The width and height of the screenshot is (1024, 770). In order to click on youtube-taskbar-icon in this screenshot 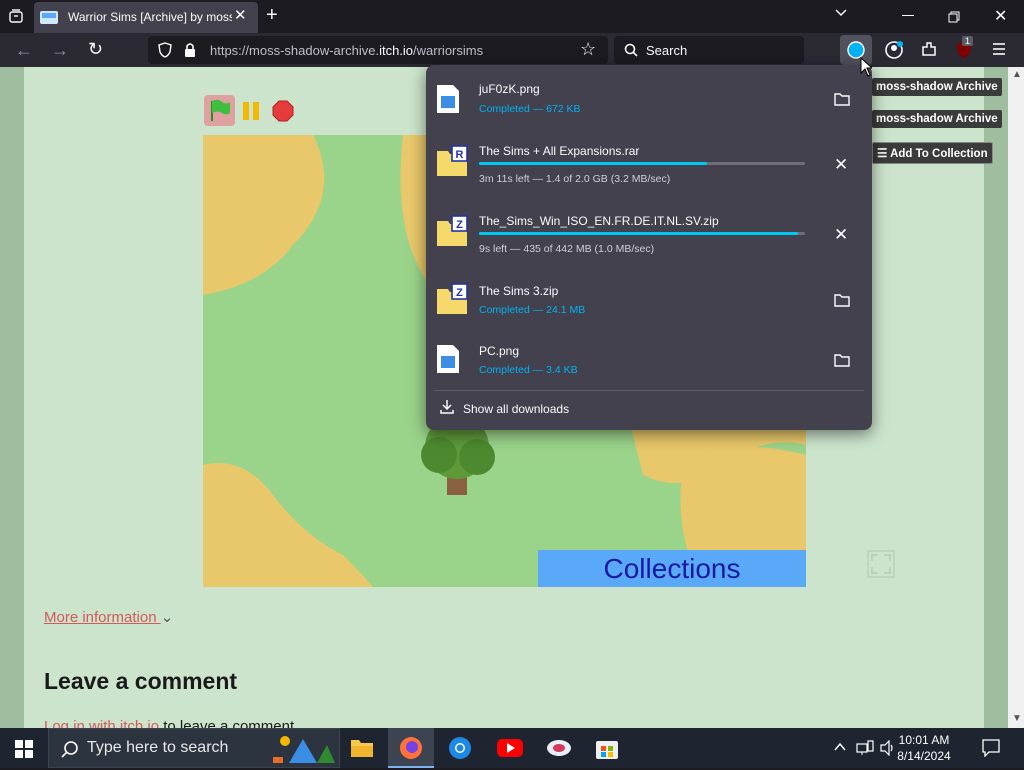, I will do `click(510, 750)`.